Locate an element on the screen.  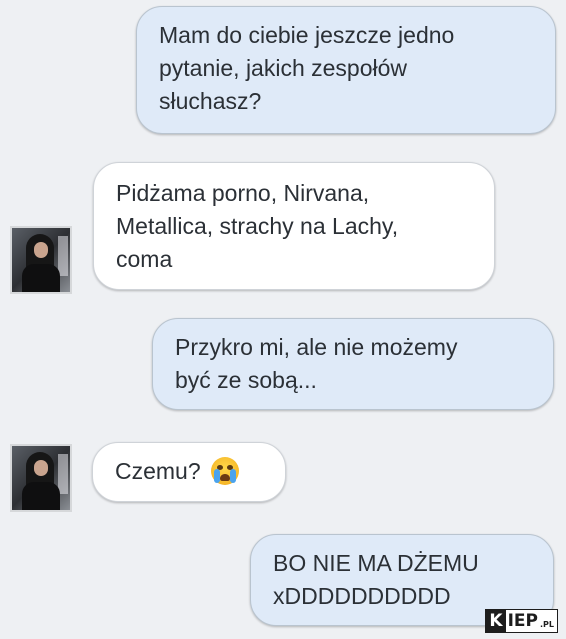
message-text-line: Przykro mi, ale nie możemy is located at coordinates (316, 347).